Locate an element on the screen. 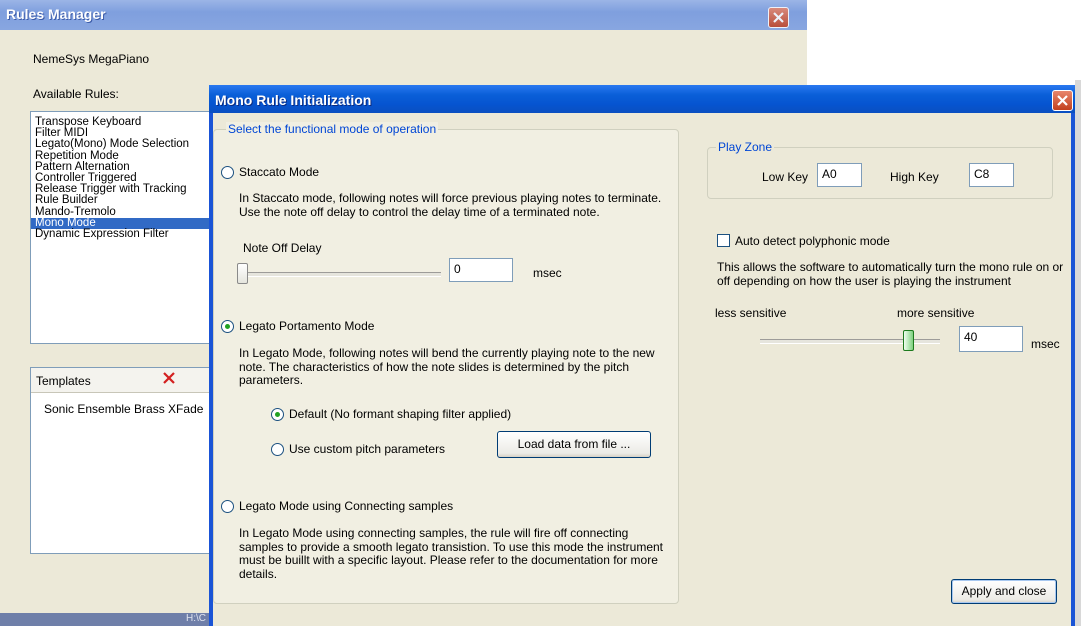  background-edge is located at coordinates (1078, 353).